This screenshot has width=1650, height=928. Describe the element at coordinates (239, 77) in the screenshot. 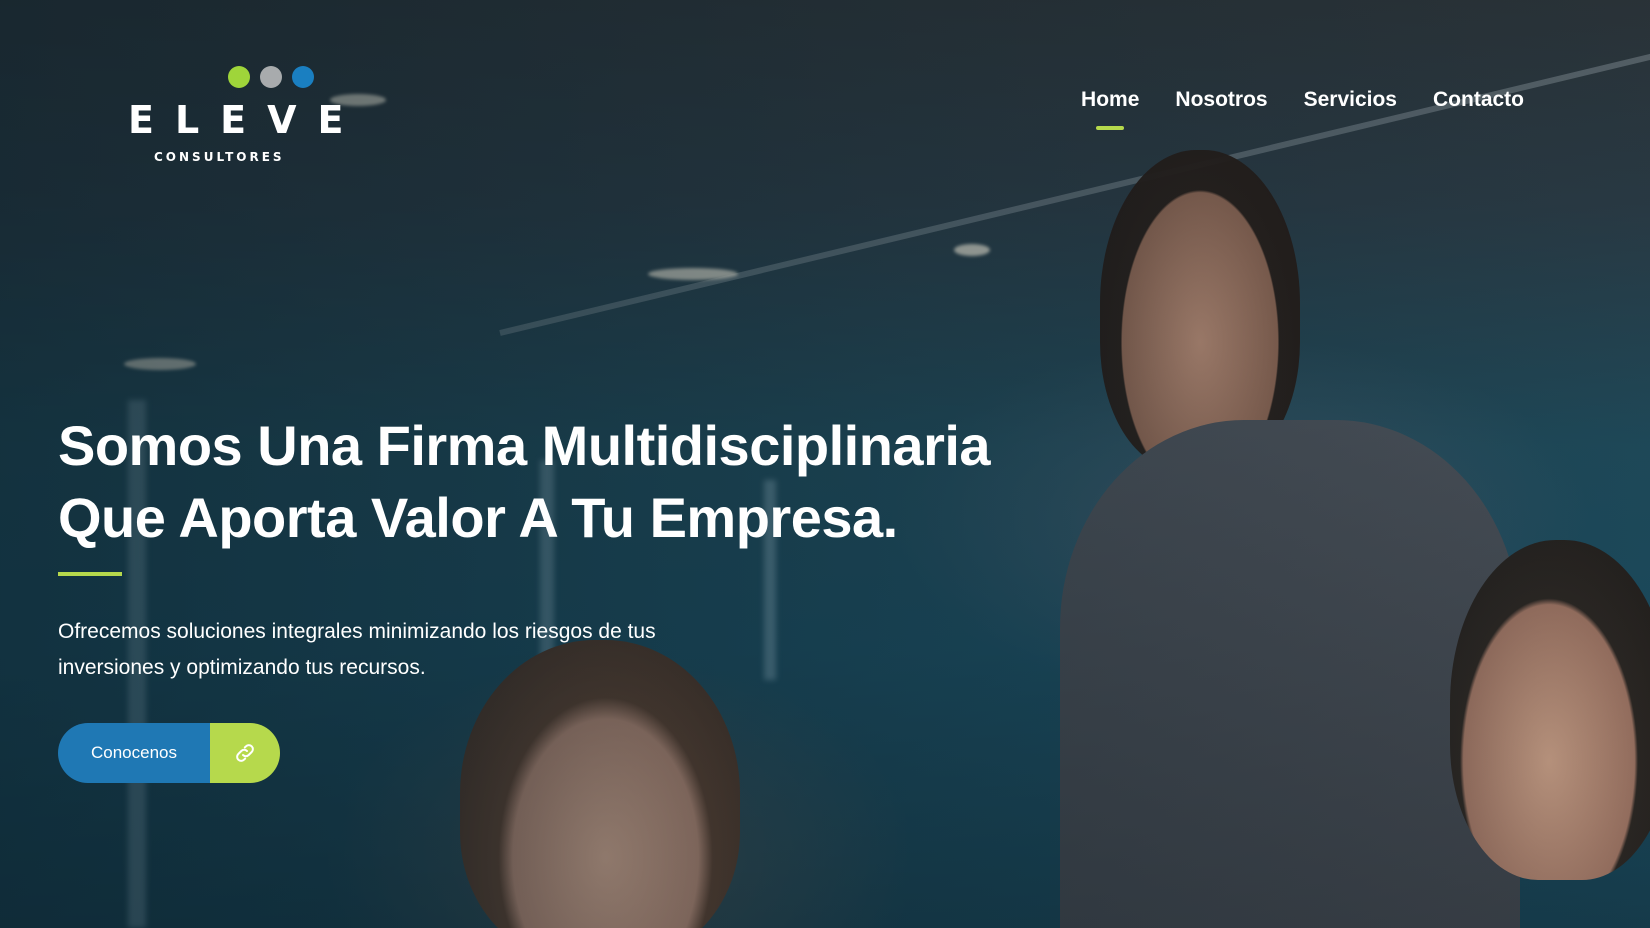

I see `logo-dot-green` at that location.